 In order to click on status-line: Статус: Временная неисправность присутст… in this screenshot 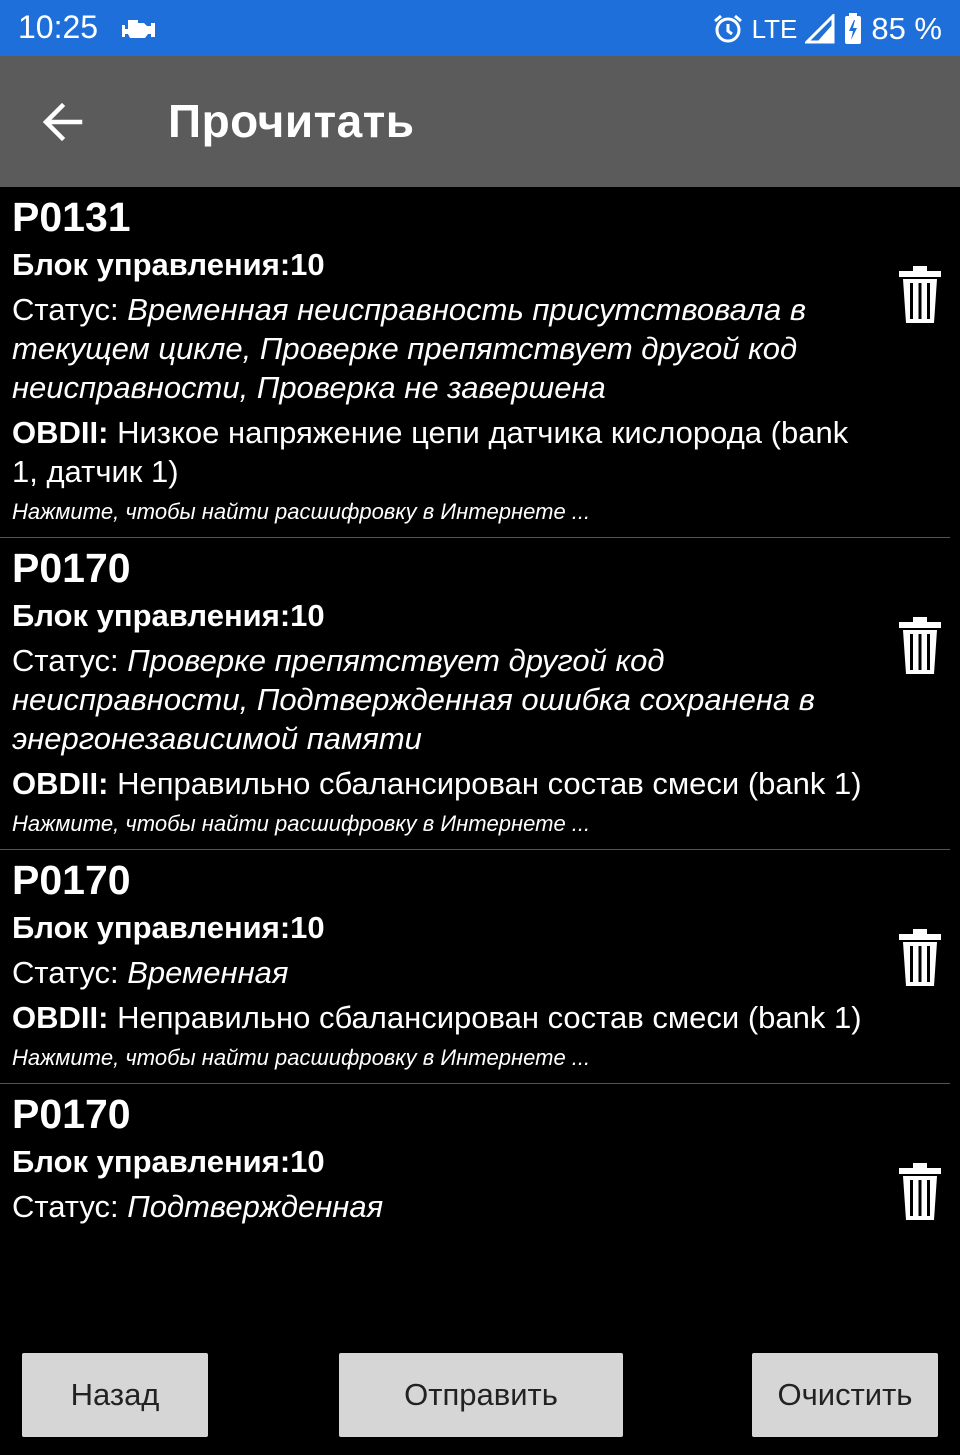, I will do `click(447, 348)`.